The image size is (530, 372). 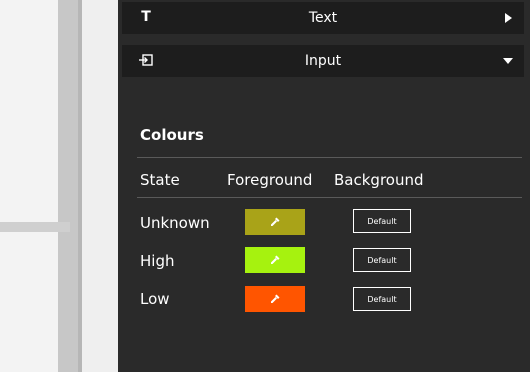 What do you see at coordinates (382, 221) in the screenshot?
I see `background-default-button-unknown: Default` at bounding box center [382, 221].